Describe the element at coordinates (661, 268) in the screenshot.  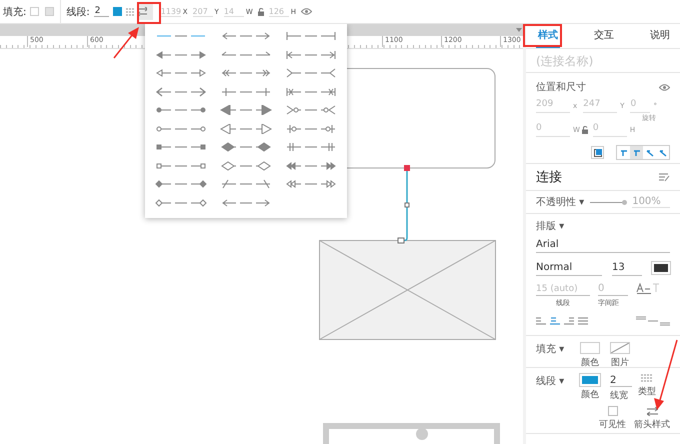
I see `text-color-swatch` at that location.